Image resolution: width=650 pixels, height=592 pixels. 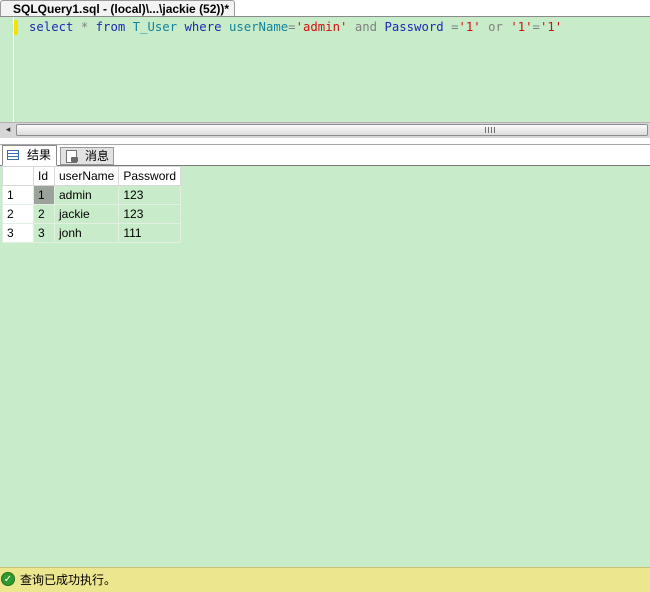 What do you see at coordinates (325, 141) in the screenshot?
I see `pane-splitter` at bounding box center [325, 141].